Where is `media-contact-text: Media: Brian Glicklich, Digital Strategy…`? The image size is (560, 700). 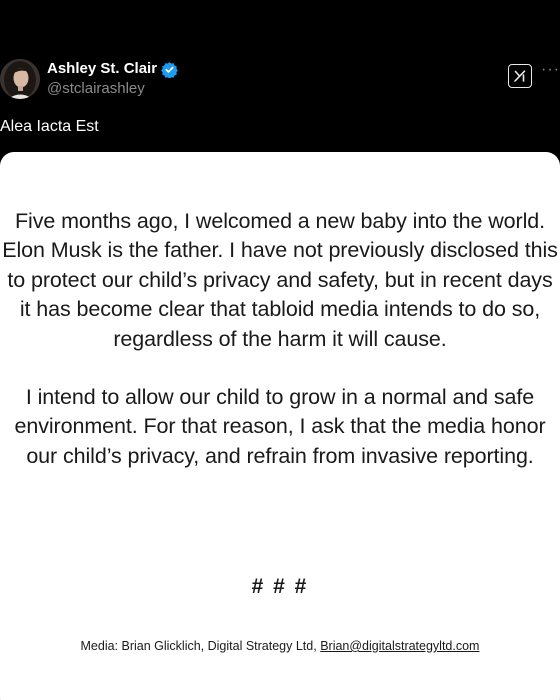
media-contact-text: Media: Brian Glicklich, Digital Strategy… is located at coordinates (200, 646).